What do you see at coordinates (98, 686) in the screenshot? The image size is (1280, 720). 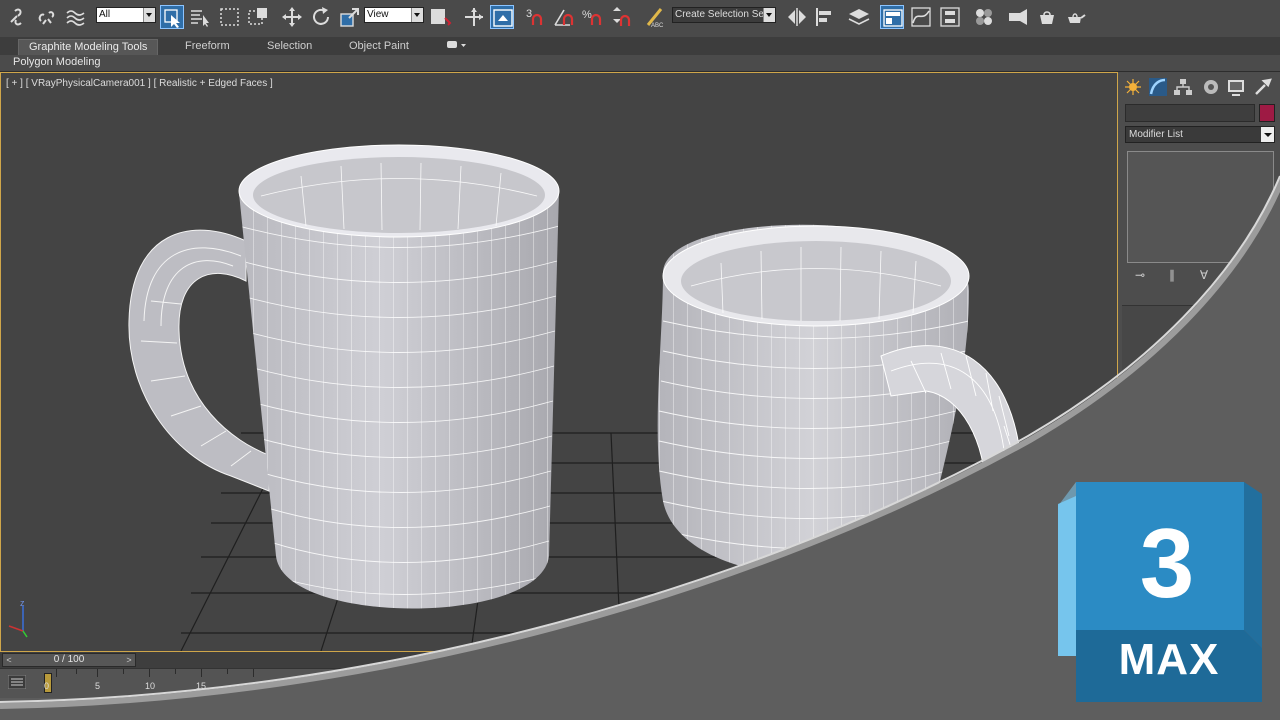 I see `tick-label: 5` at bounding box center [98, 686].